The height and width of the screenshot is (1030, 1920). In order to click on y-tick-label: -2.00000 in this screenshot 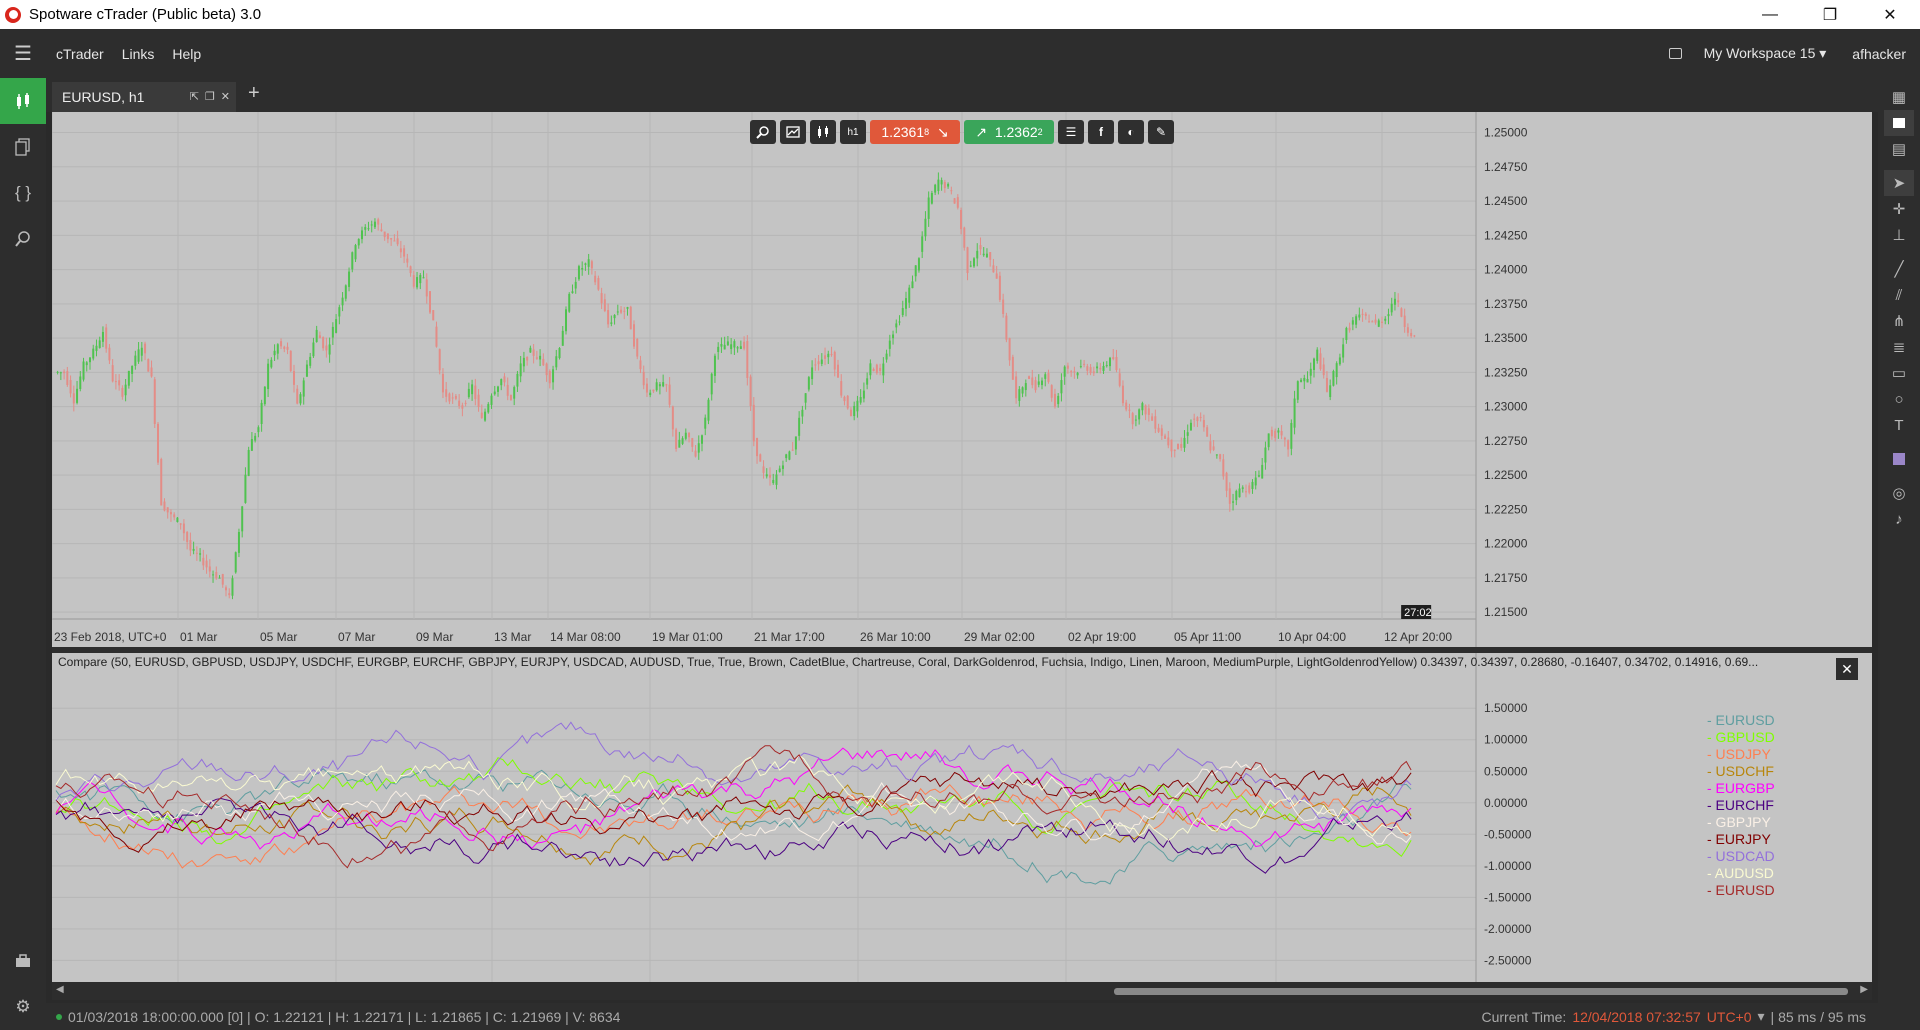, I will do `click(1508, 929)`.